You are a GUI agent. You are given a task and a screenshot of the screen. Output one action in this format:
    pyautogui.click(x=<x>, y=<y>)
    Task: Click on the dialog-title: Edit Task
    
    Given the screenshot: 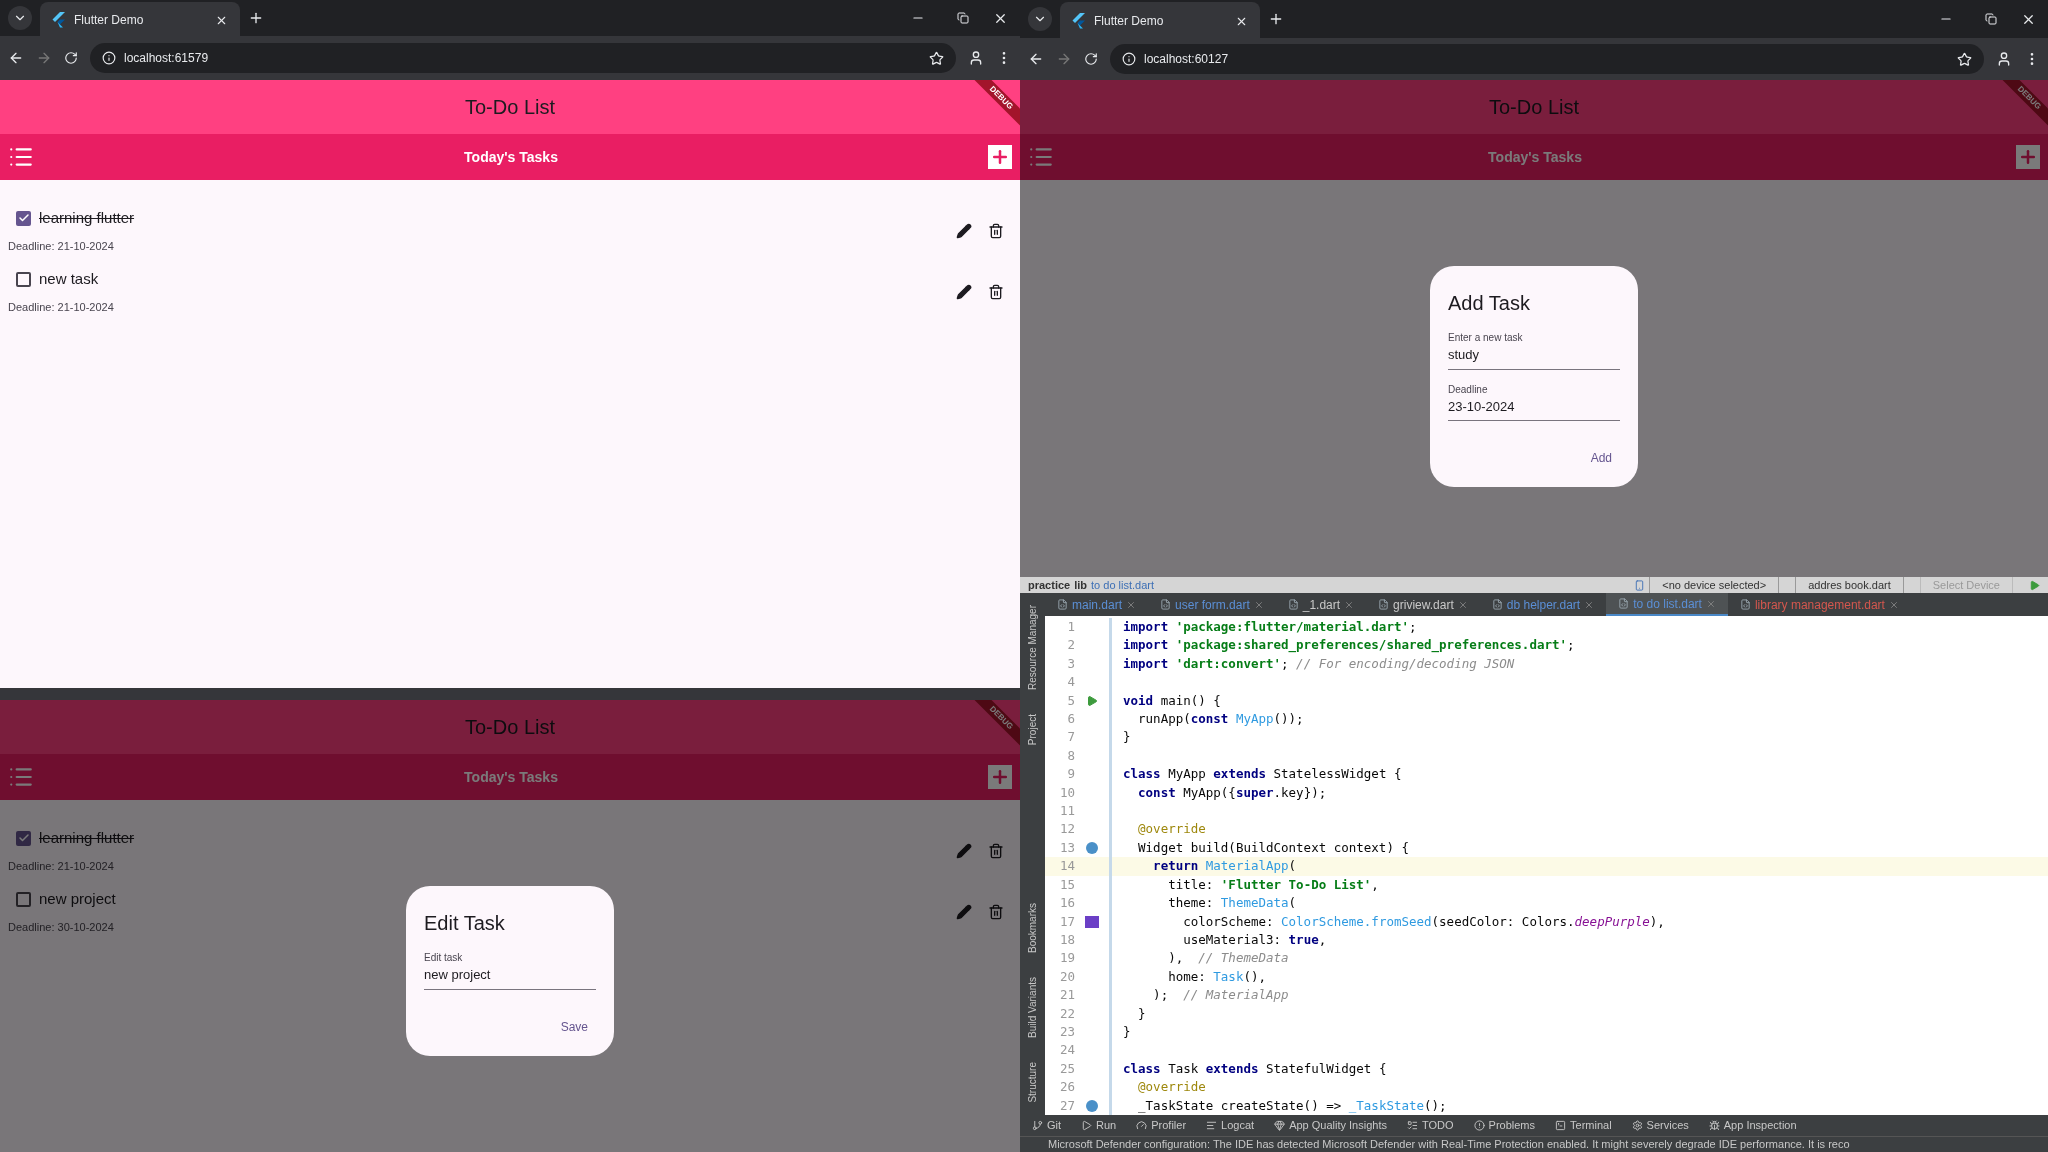 What is the action you would take?
    pyautogui.click(x=465, y=923)
    